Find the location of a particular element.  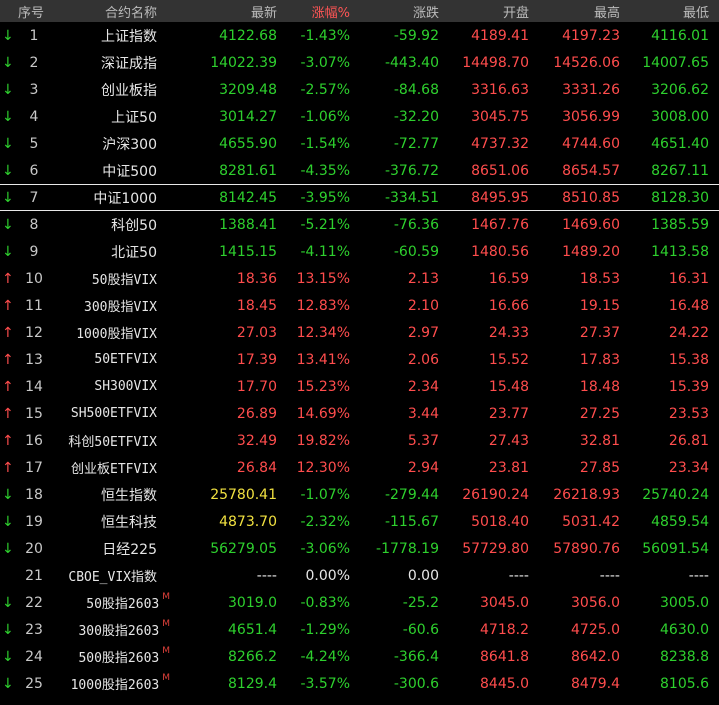

change-amount: 2.97 is located at coordinates (423, 332).